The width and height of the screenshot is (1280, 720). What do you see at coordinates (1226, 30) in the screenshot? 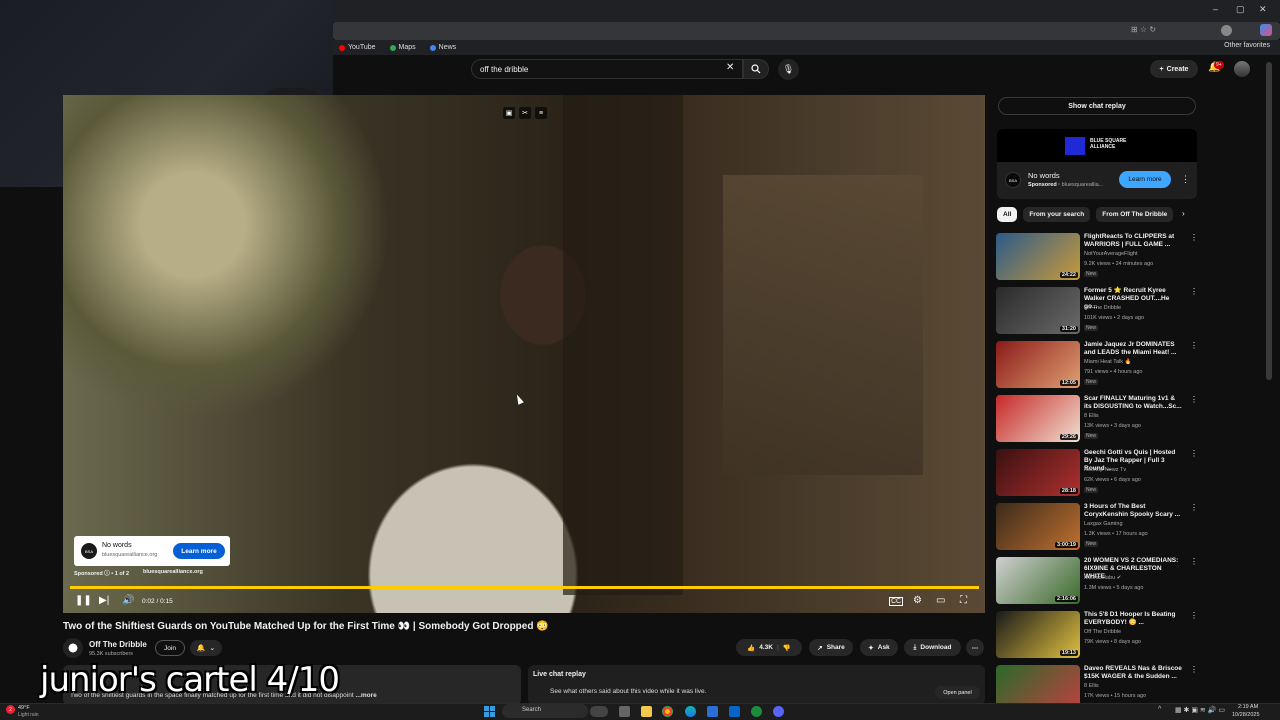
I see `profile-icon` at bounding box center [1226, 30].